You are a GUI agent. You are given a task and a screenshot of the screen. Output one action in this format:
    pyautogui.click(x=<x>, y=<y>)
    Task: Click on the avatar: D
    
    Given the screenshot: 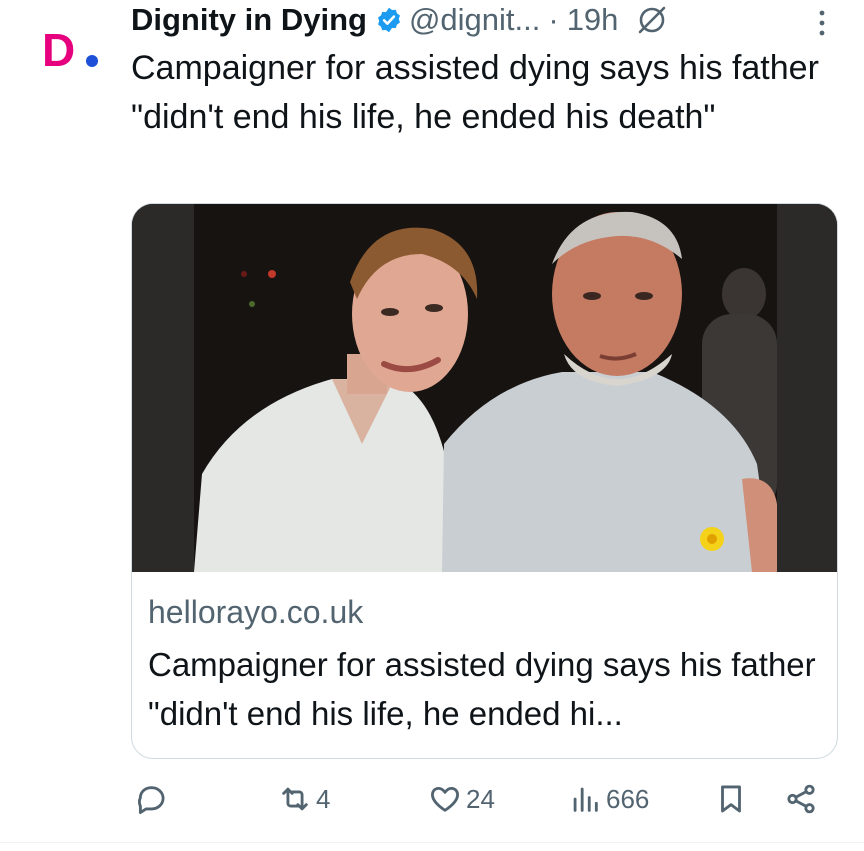 What is the action you would take?
    pyautogui.click(x=74, y=50)
    